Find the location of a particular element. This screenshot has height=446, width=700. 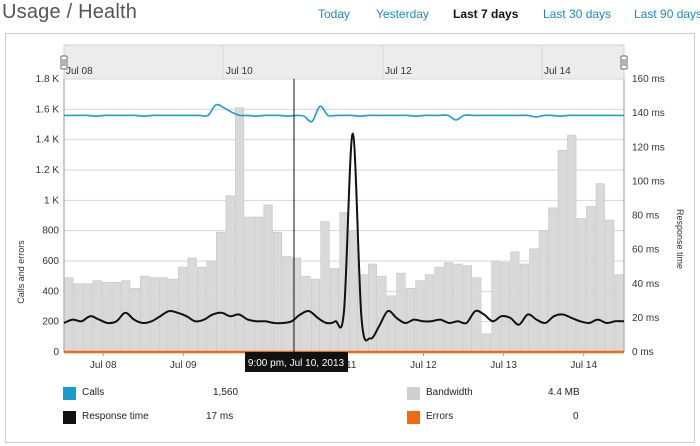

range-tab-last-7-days: Last 7 days is located at coordinates (485, 14).